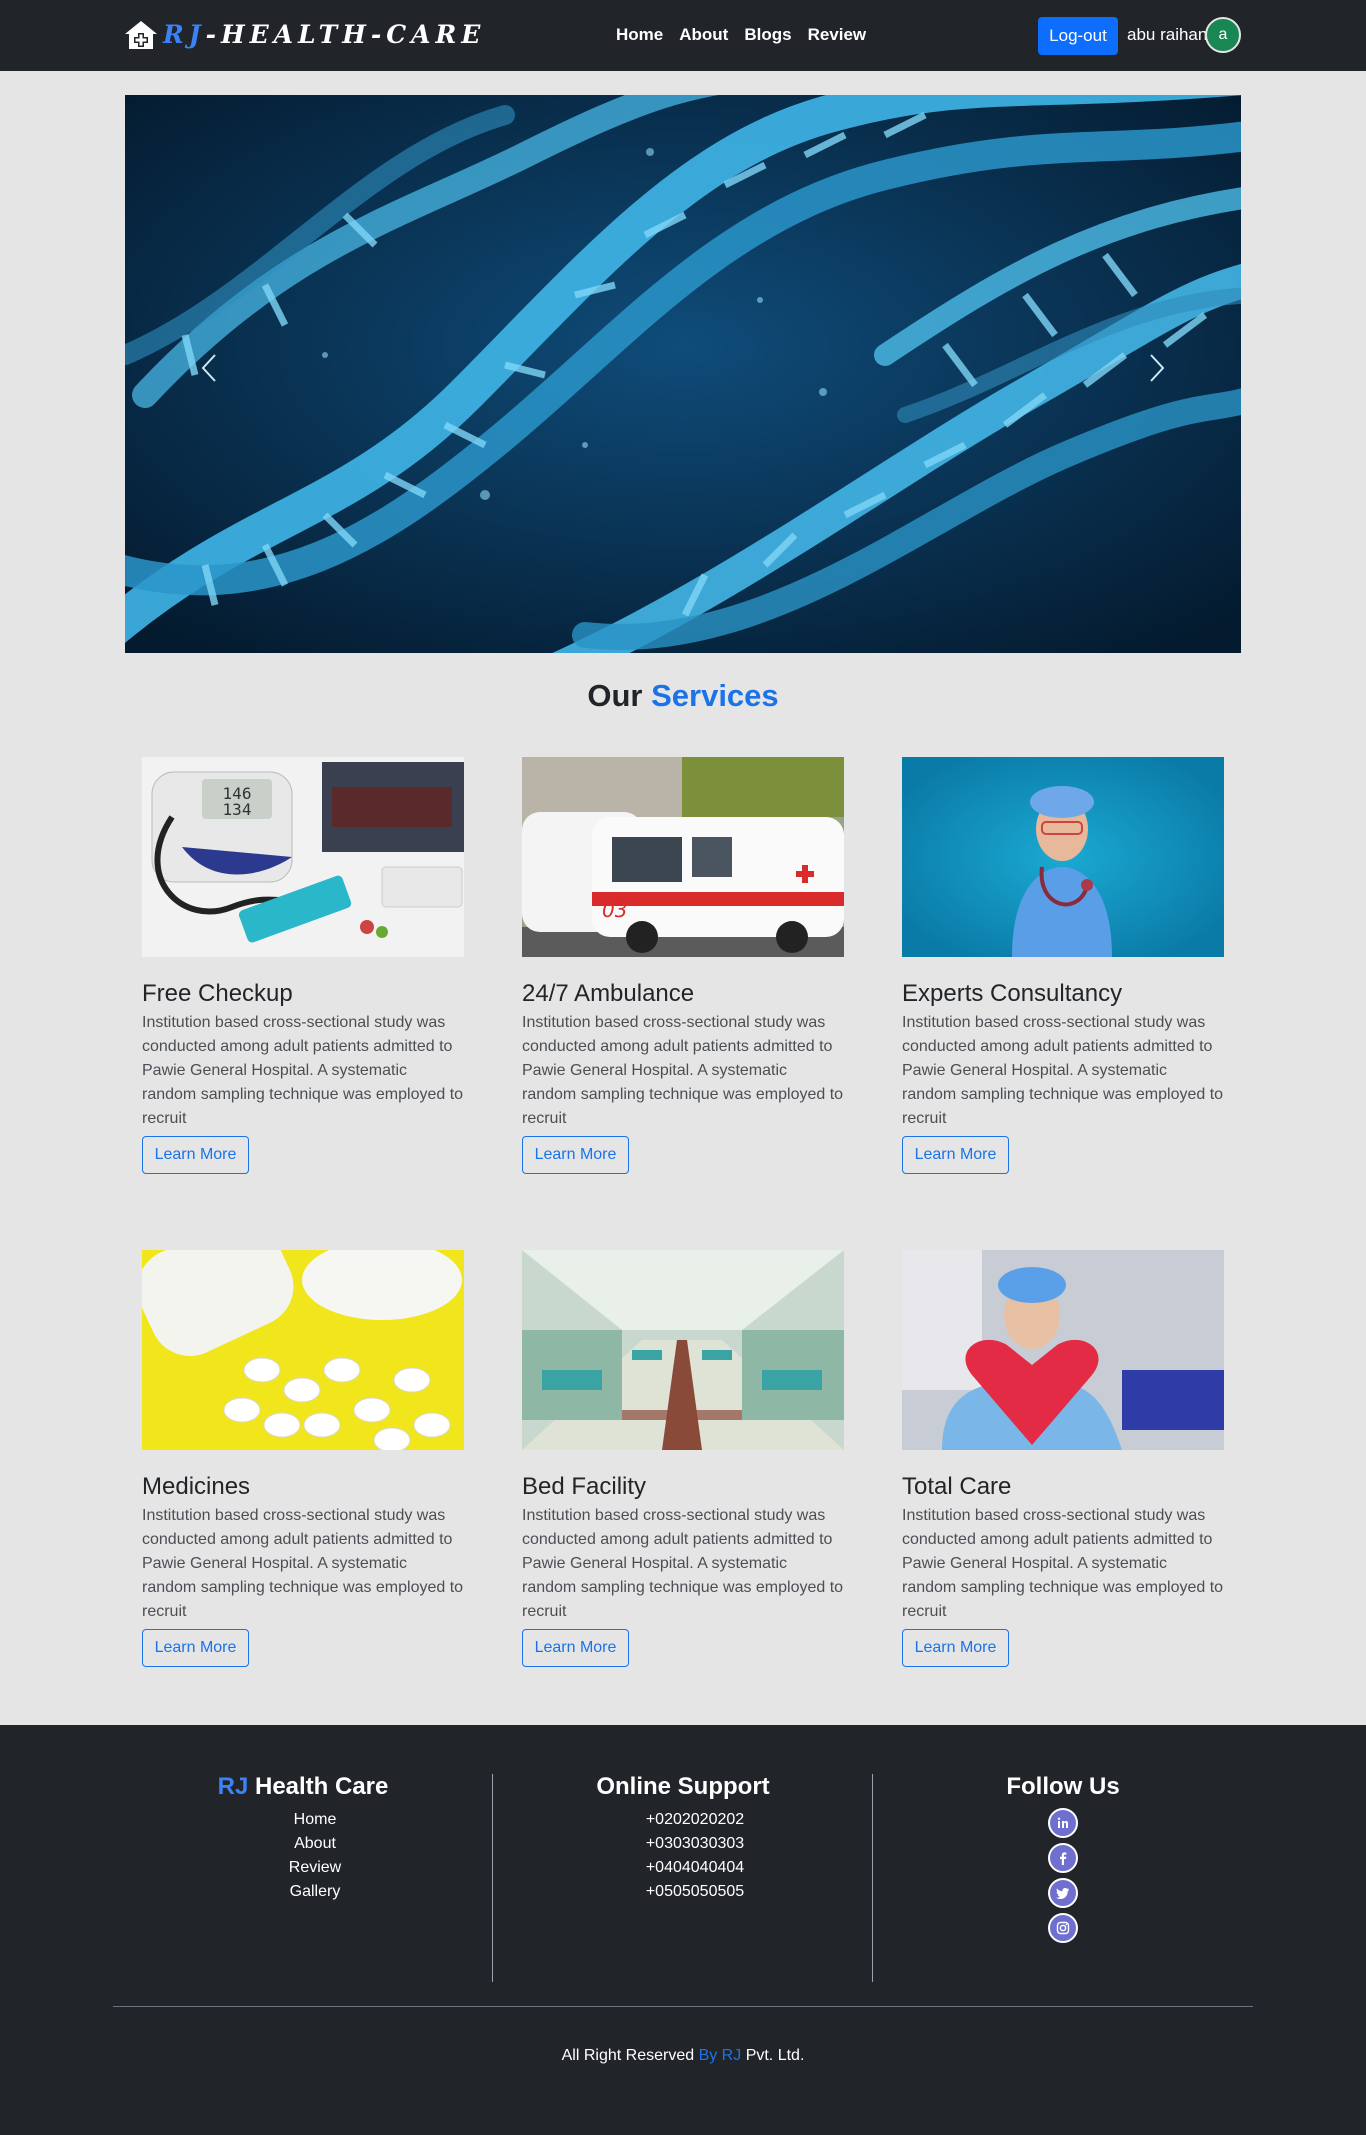 Image resolution: width=1366 pixels, height=2135 pixels. What do you see at coordinates (703, 35) in the screenshot?
I see `nav-link-about: About` at bounding box center [703, 35].